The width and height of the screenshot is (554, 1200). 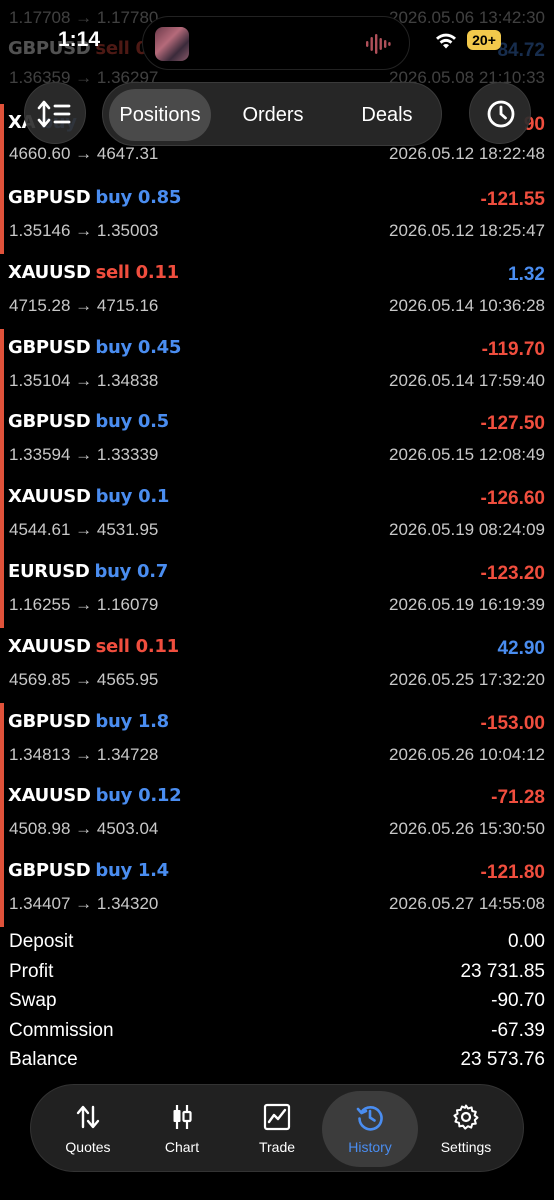 I want to click on deal-title: GBPUSD buy 0.85, so click(x=94, y=198).